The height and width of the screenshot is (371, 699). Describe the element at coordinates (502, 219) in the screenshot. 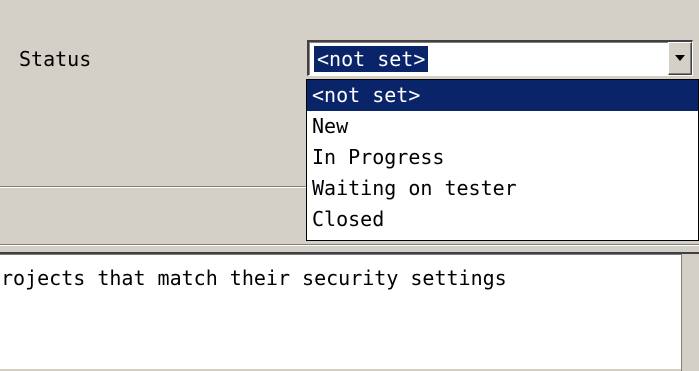

I see `status-option-closed: Closed` at that location.